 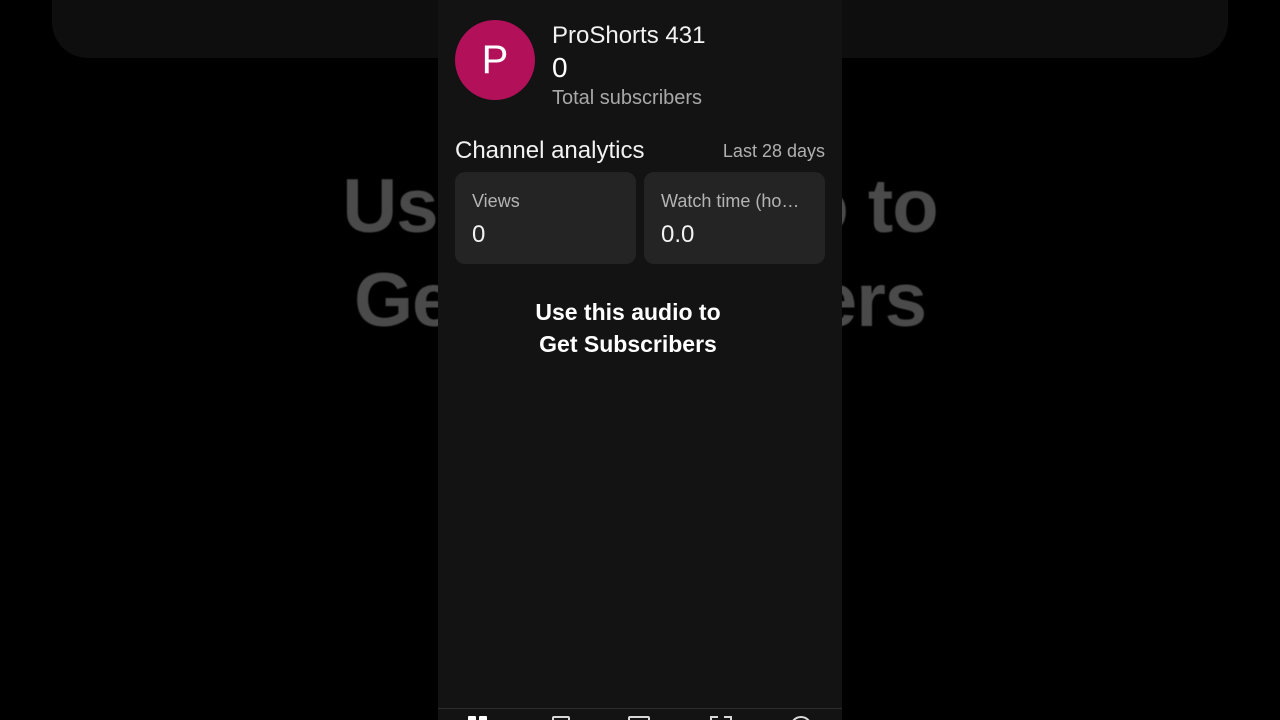 What do you see at coordinates (773, 151) in the screenshot?
I see `analytics-period: Last 28 days` at bounding box center [773, 151].